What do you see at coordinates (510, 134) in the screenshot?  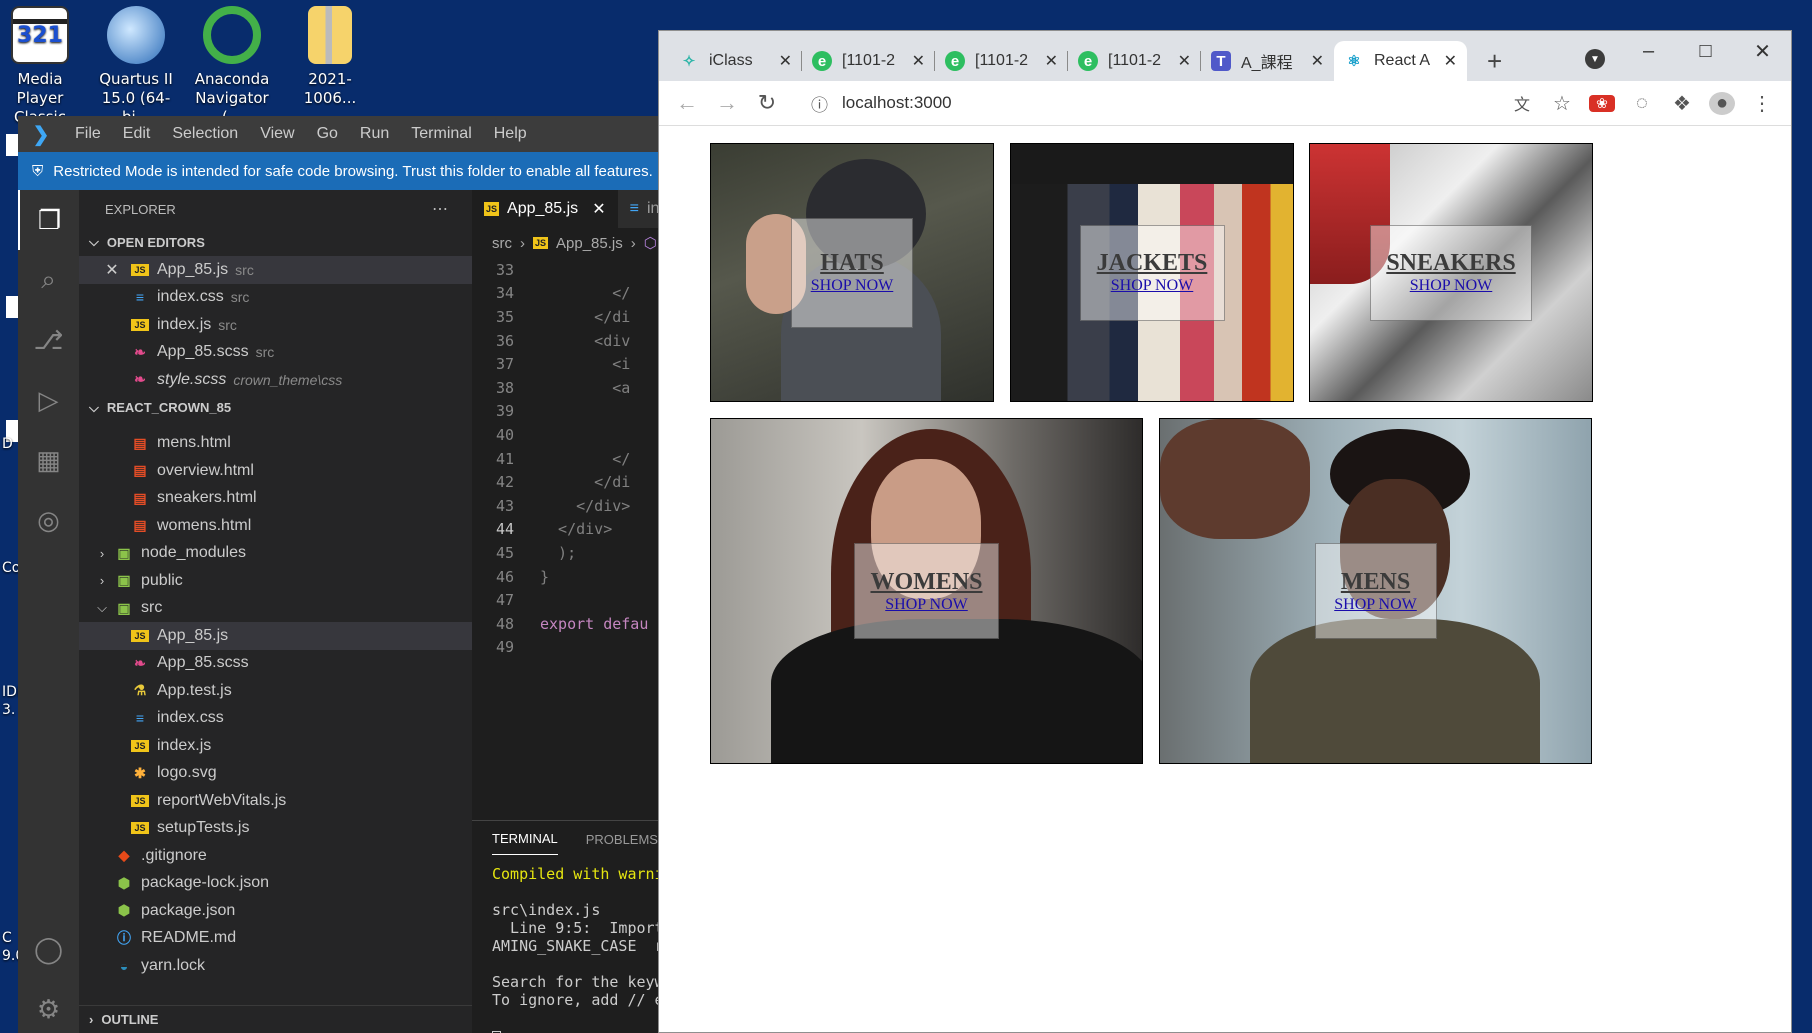 I see `menu-help: Help` at bounding box center [510, 134].